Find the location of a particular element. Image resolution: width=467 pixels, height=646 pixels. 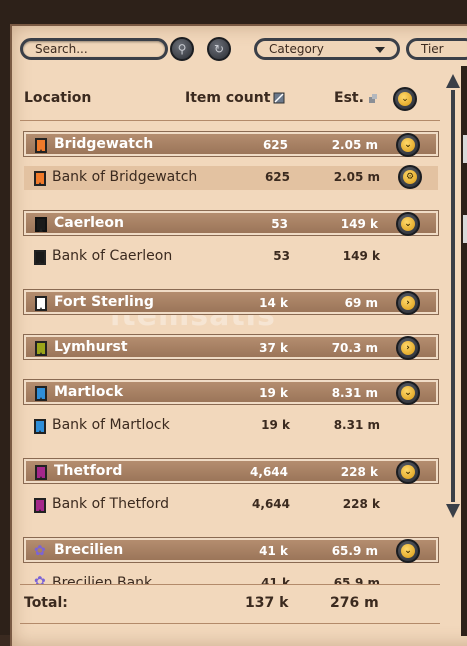

search-icon: ⚲ is located at coordinates (182, 49).